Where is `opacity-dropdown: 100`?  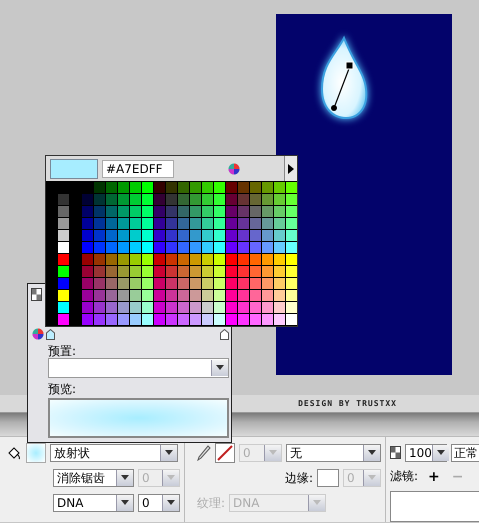 opacity-dropdown: 100 is located at coordinates (426, 453).